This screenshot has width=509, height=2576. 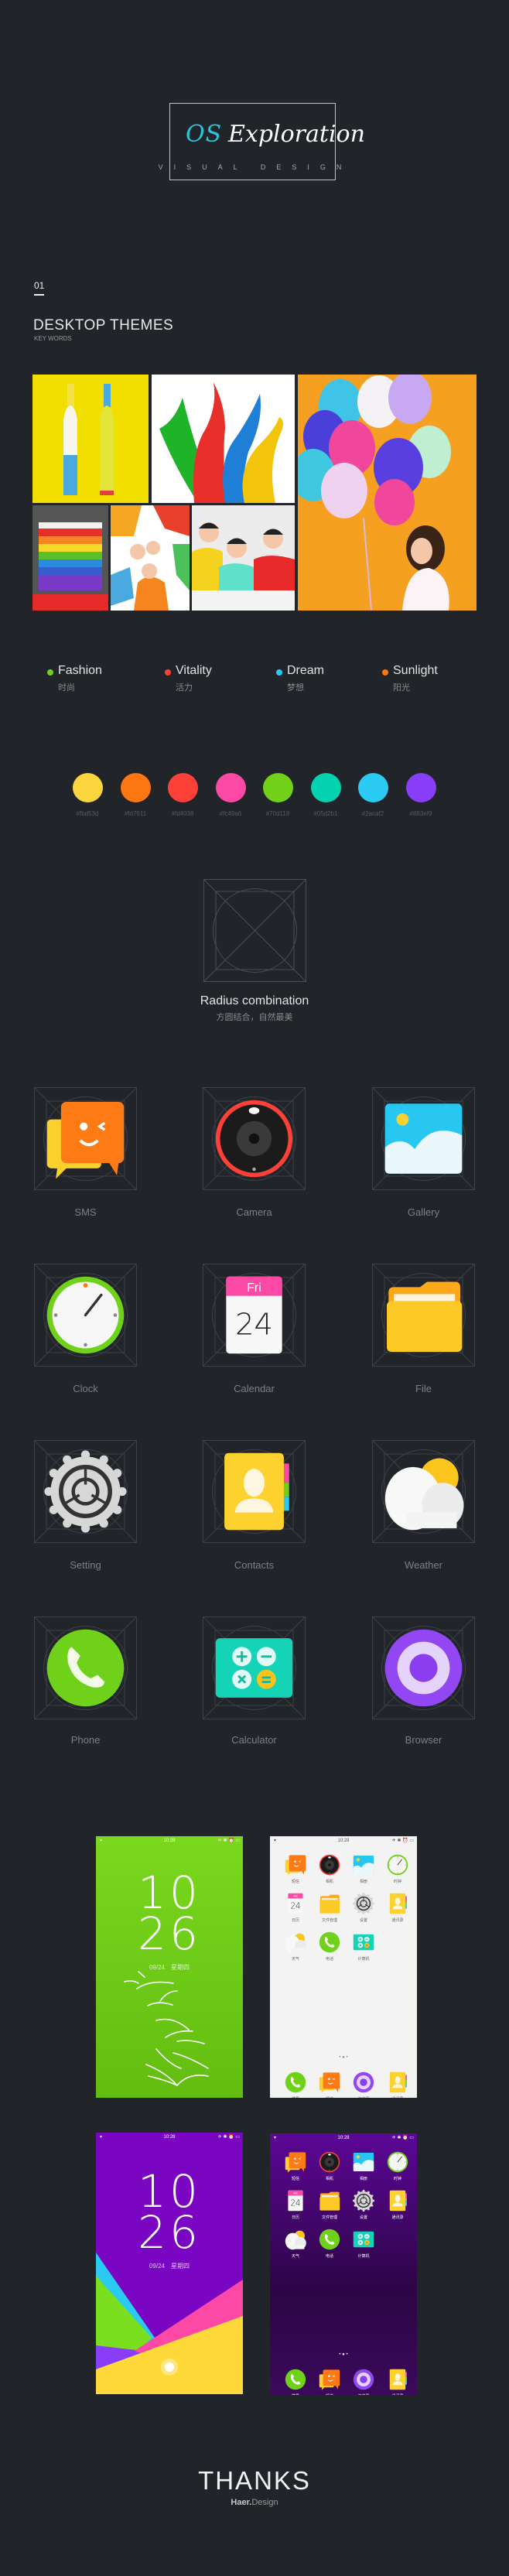 I want to click on color-hex-label: #883ef9, so click(x=420, y=814).